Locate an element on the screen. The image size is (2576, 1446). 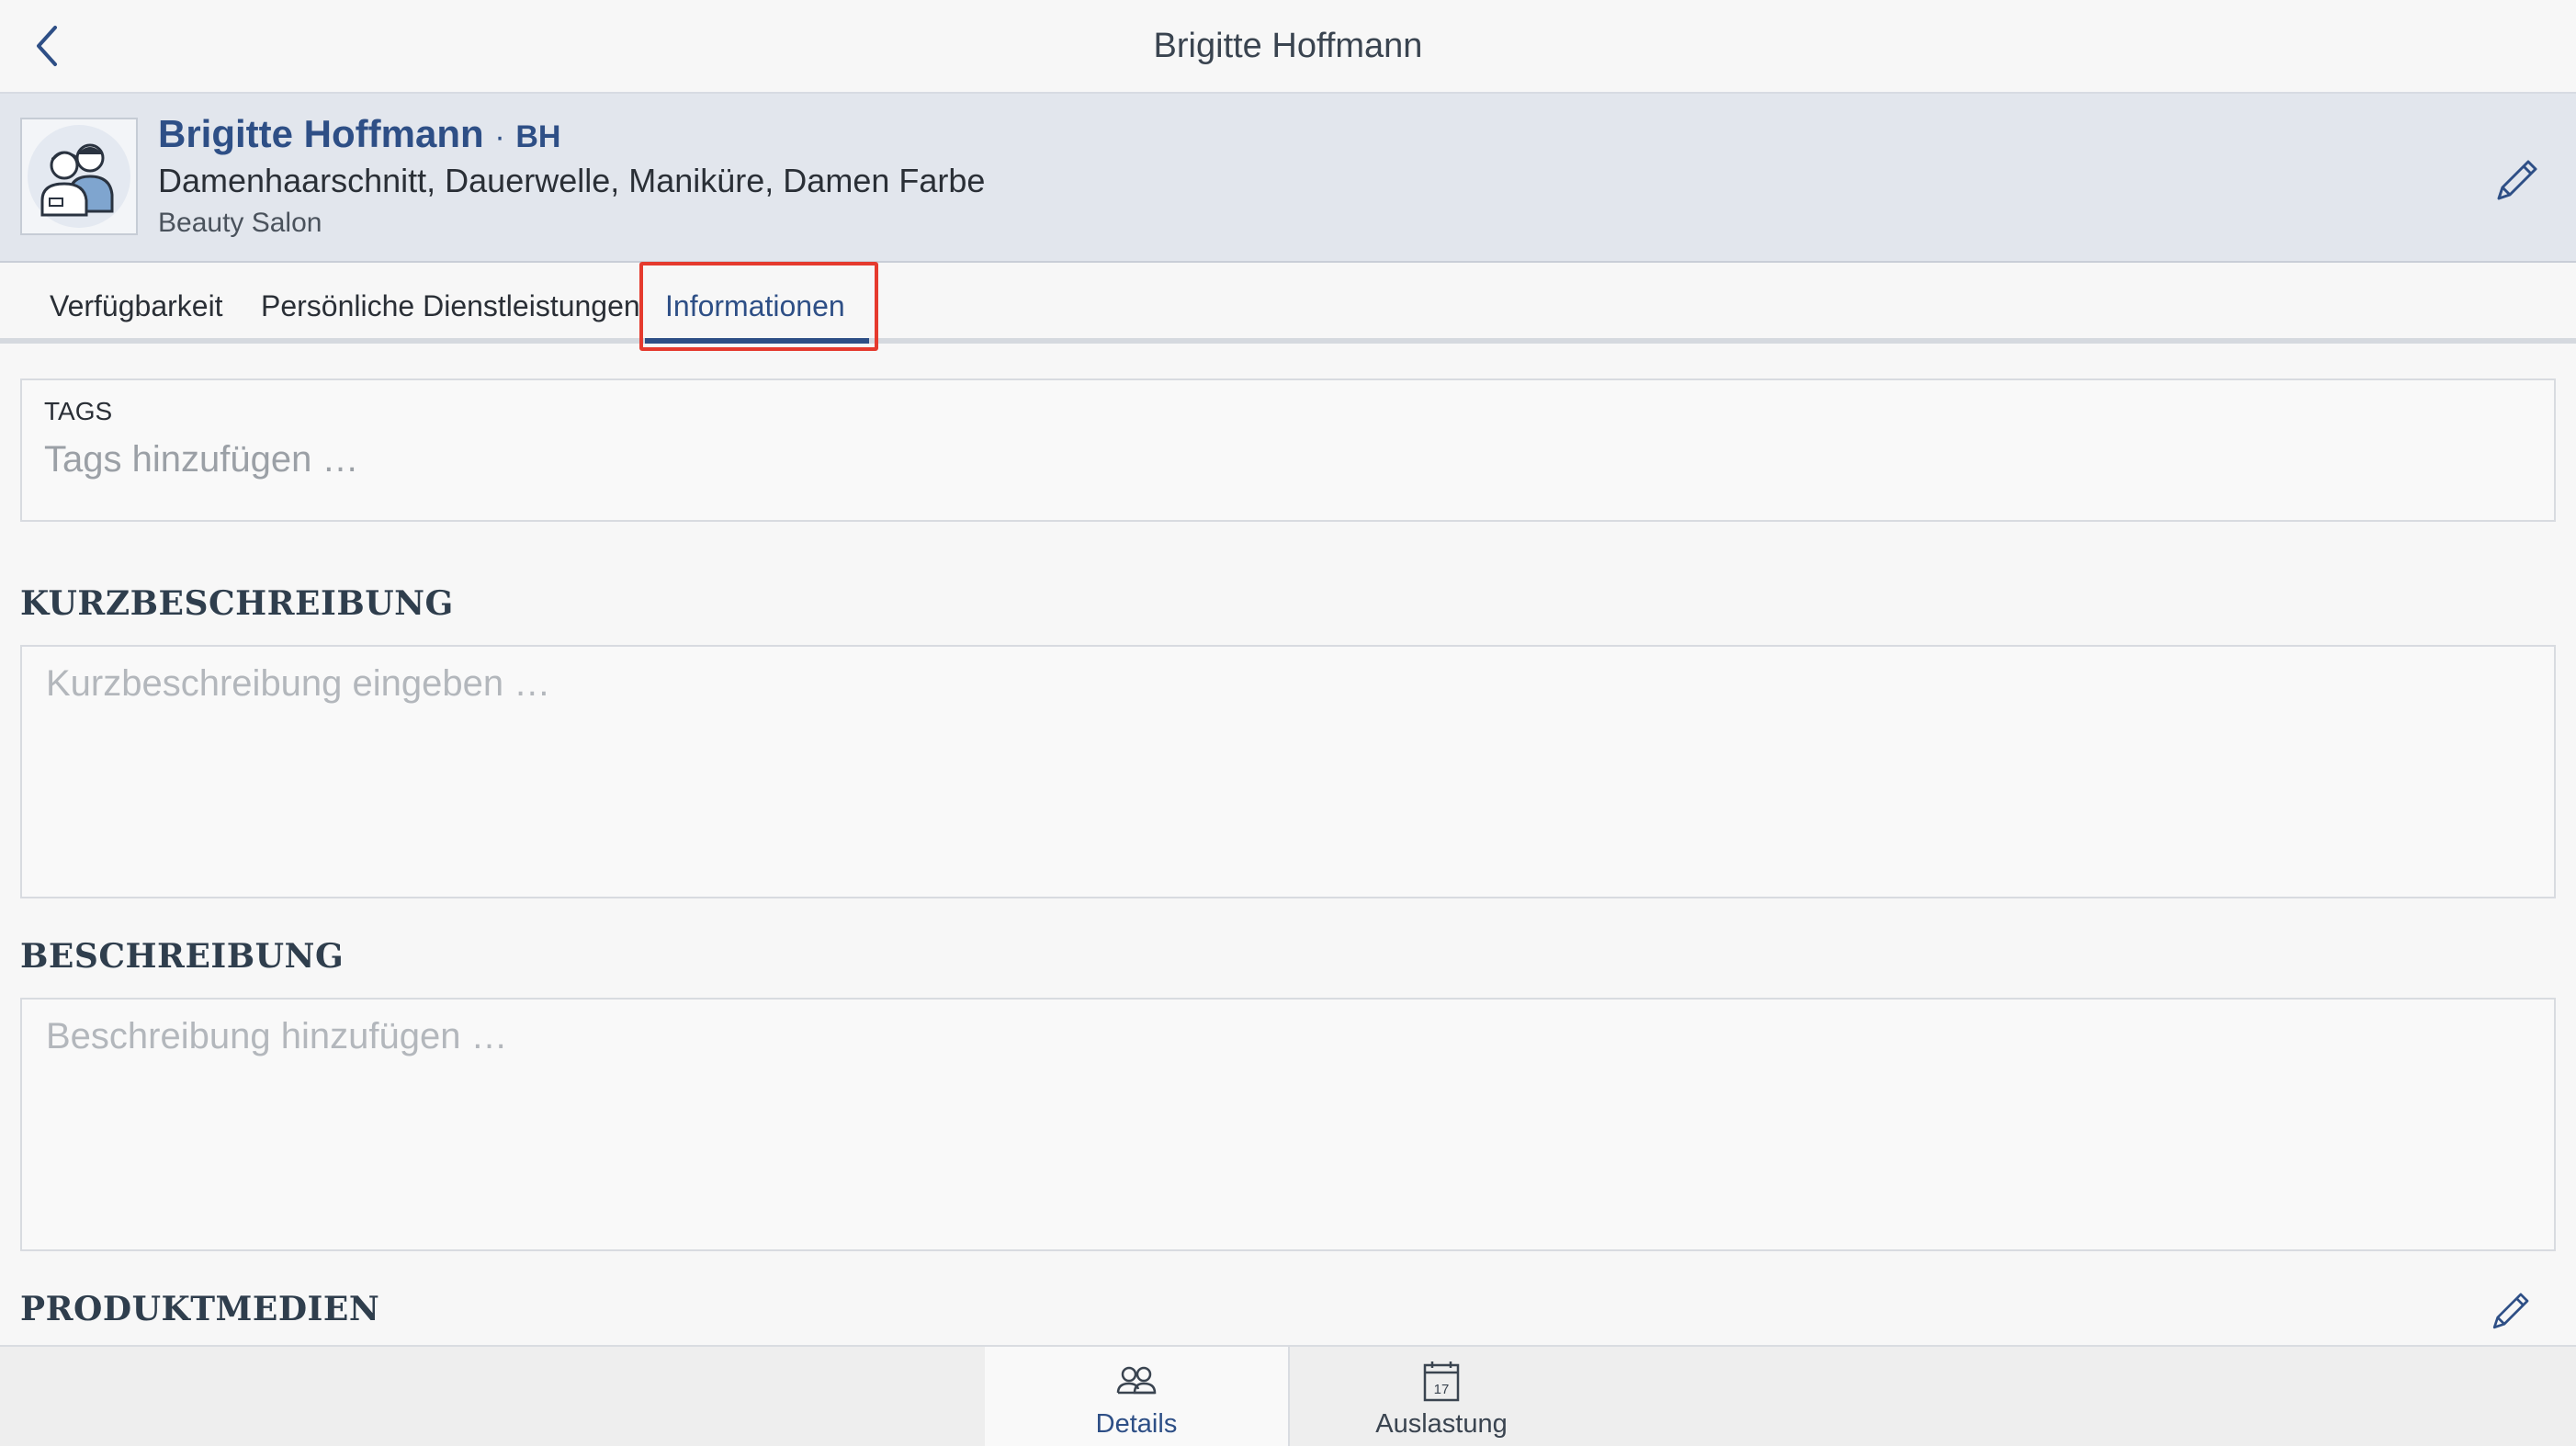
page-title: Brigitte Hoffmann is located at coordinates (1288, 46).